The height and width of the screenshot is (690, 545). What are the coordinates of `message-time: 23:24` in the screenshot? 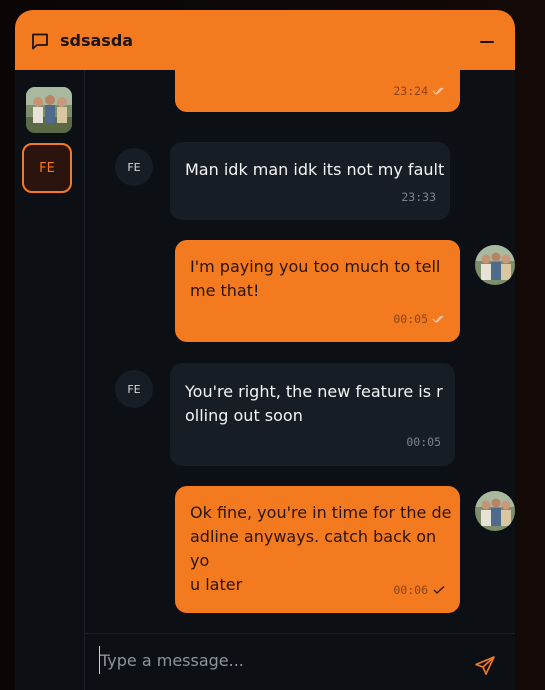 It's located at (410, 91).